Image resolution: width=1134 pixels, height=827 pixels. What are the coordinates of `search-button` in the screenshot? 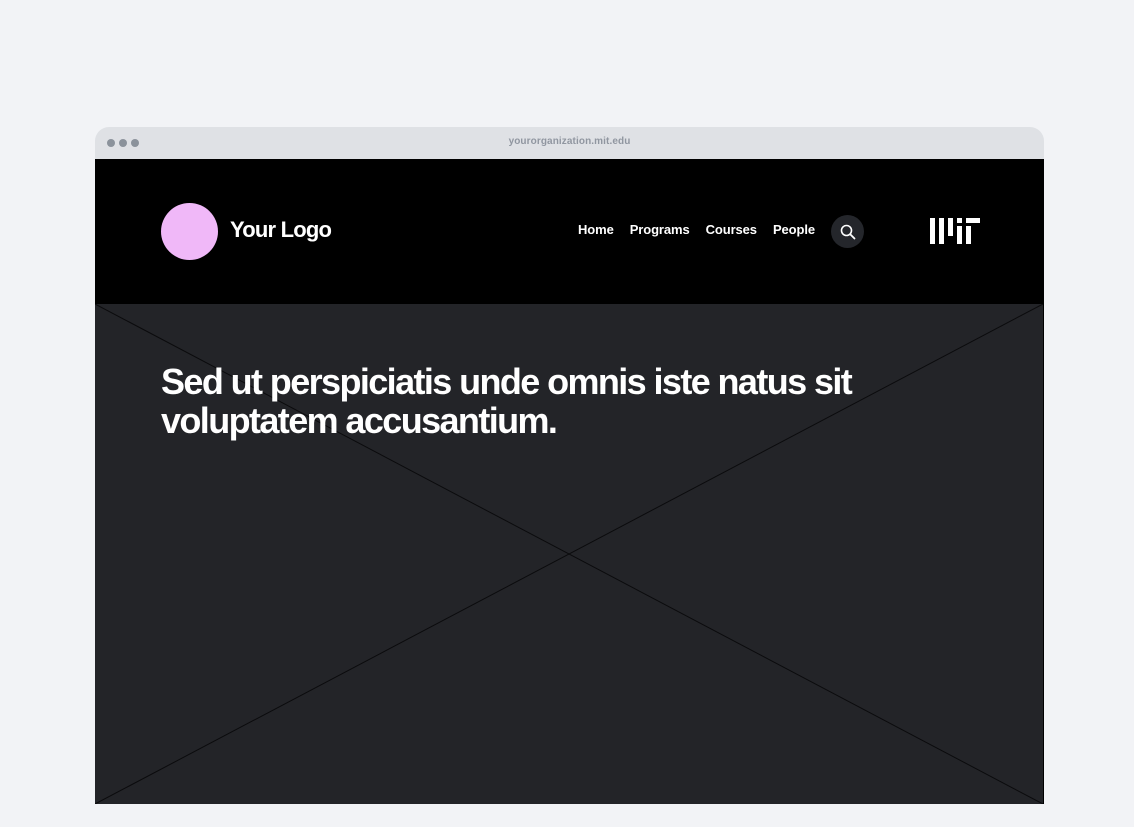 It's located at (847, 231).